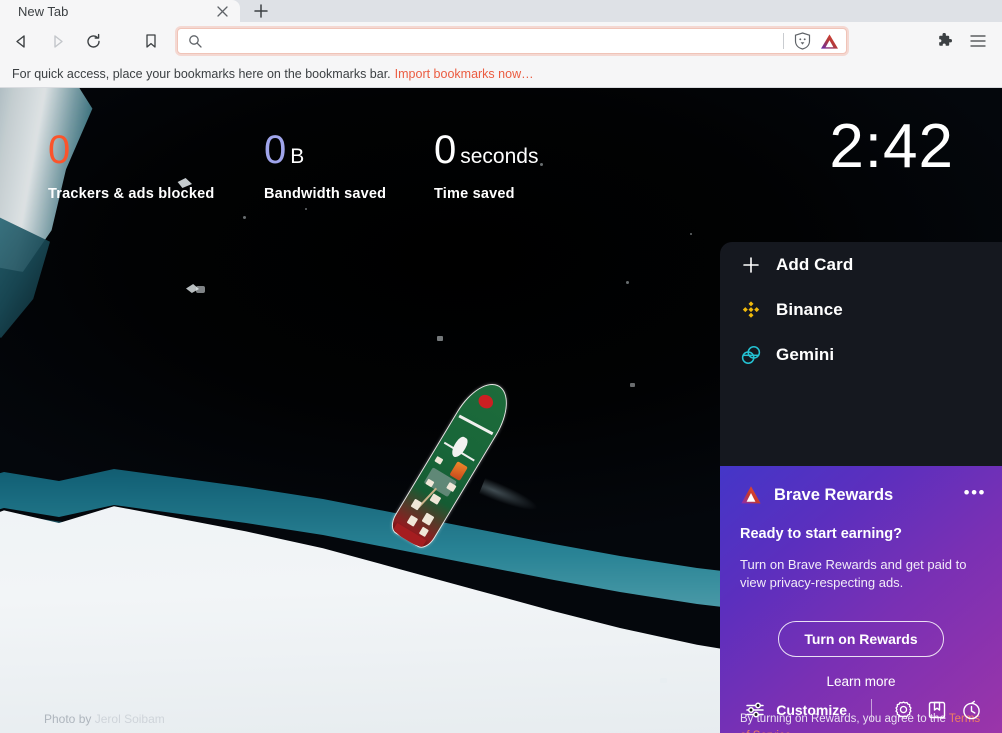 This screenshot has height=733, width=1002. Describe the element at coordinates (751, 310) in the screenshot. I see `binance-logo-icon` at that location.